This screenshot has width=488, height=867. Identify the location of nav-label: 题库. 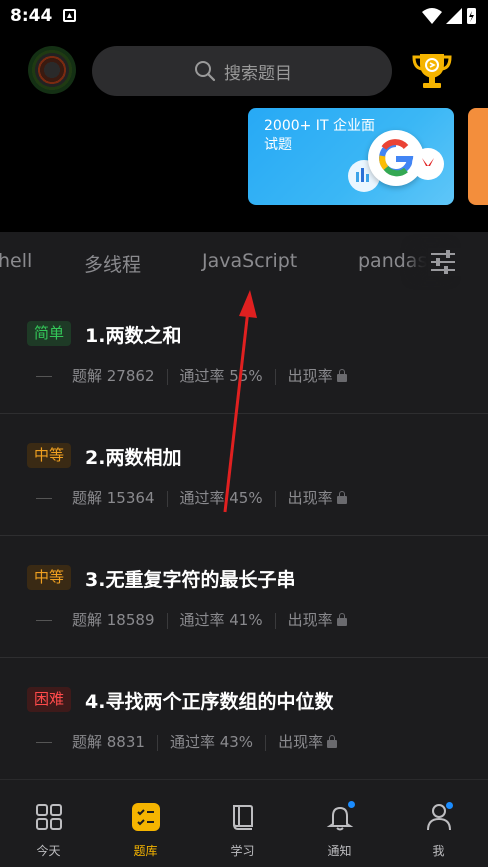
(145, 851).